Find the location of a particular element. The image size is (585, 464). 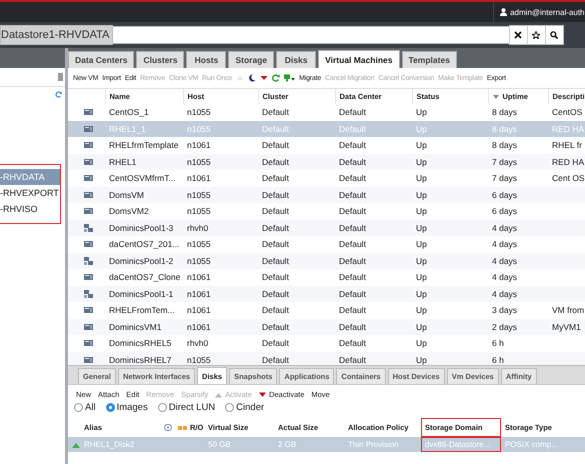

user-name: admin@internal-auth is located at coordinates (547, 12).